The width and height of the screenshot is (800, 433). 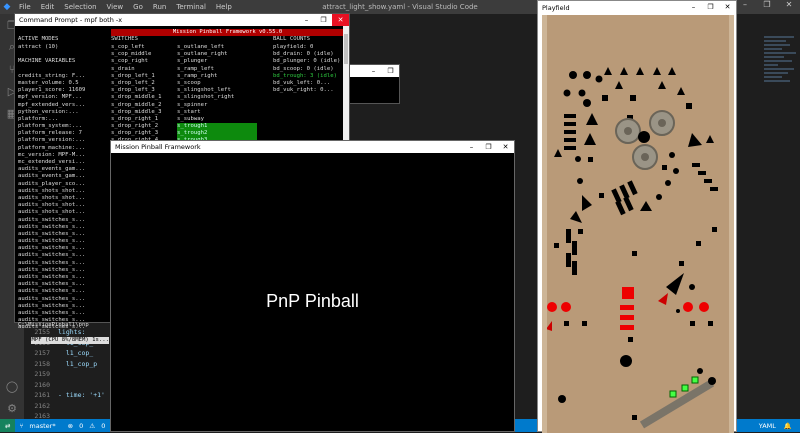 I want to click on terminal-line: s_drop_left_2, so click(x=133, y=82).